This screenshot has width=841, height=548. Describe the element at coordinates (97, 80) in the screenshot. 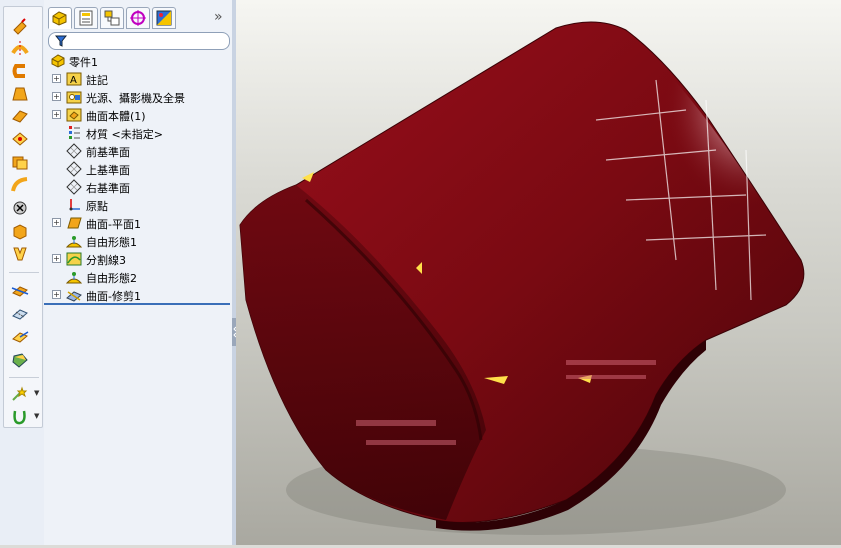

I see `tree-item-label: 註記` at that location.